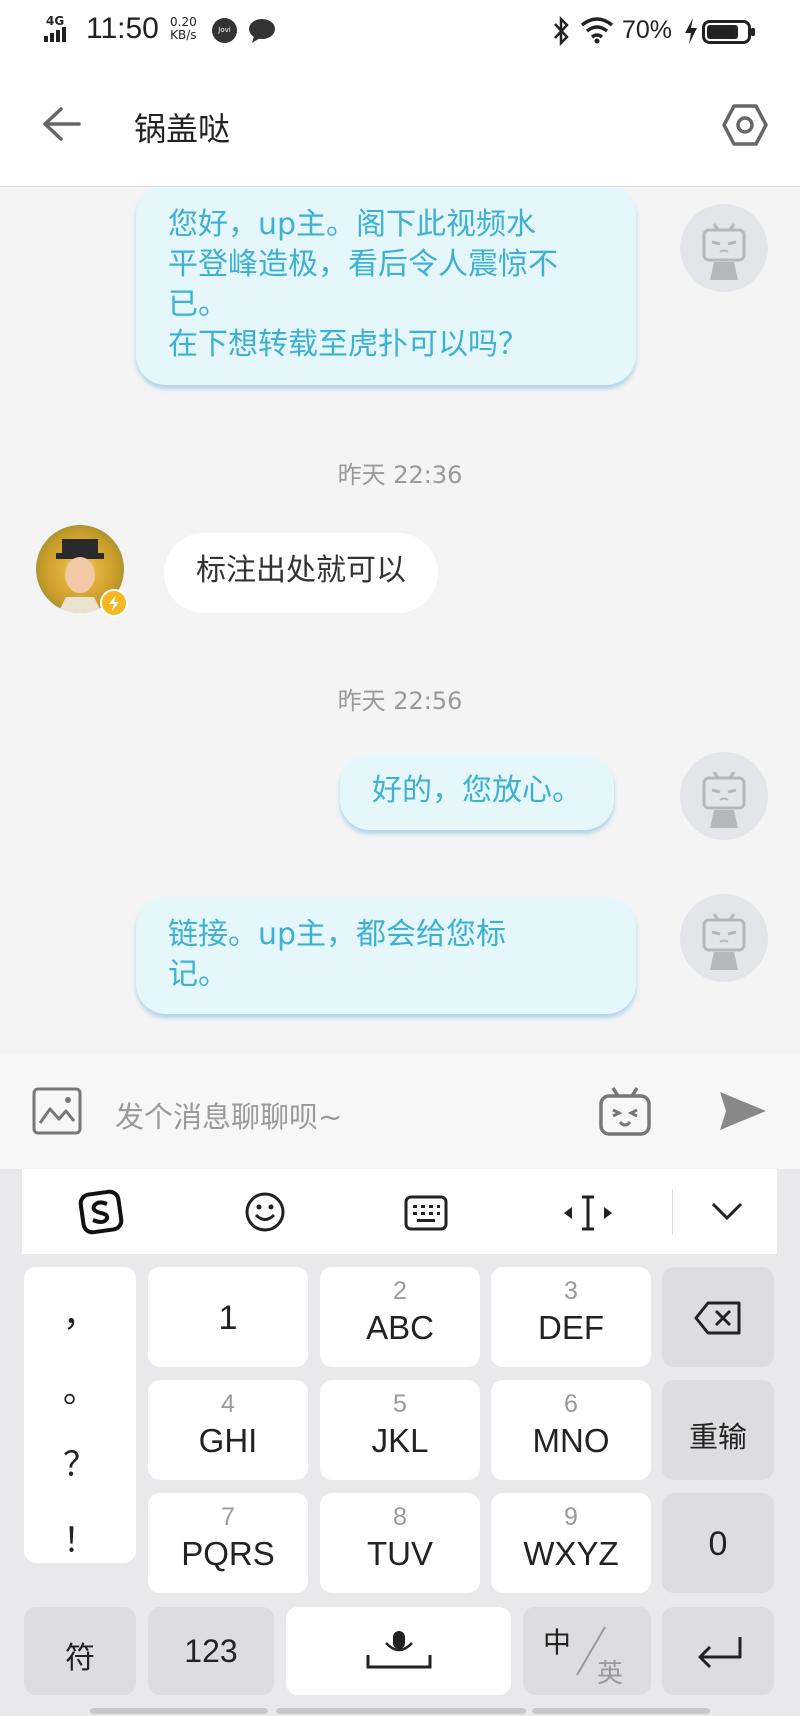 This screenshot has height=1716, width=800. What do you see at coordinates (228, 1317) in the screenshot?
I see `key-1: 1` at bounding box center [228, 1317].